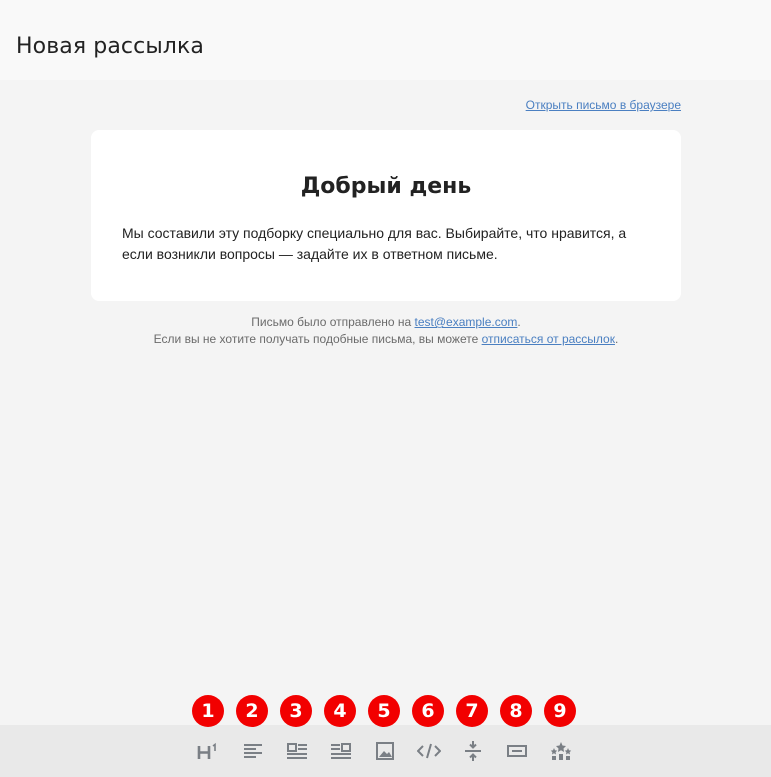 Image resolution: width=771 pixels, height=777 pixels. What do you see at coordinates (208, 711) in the screenshot?
I see `badge-1: 1` at bounding box center [208, 711].